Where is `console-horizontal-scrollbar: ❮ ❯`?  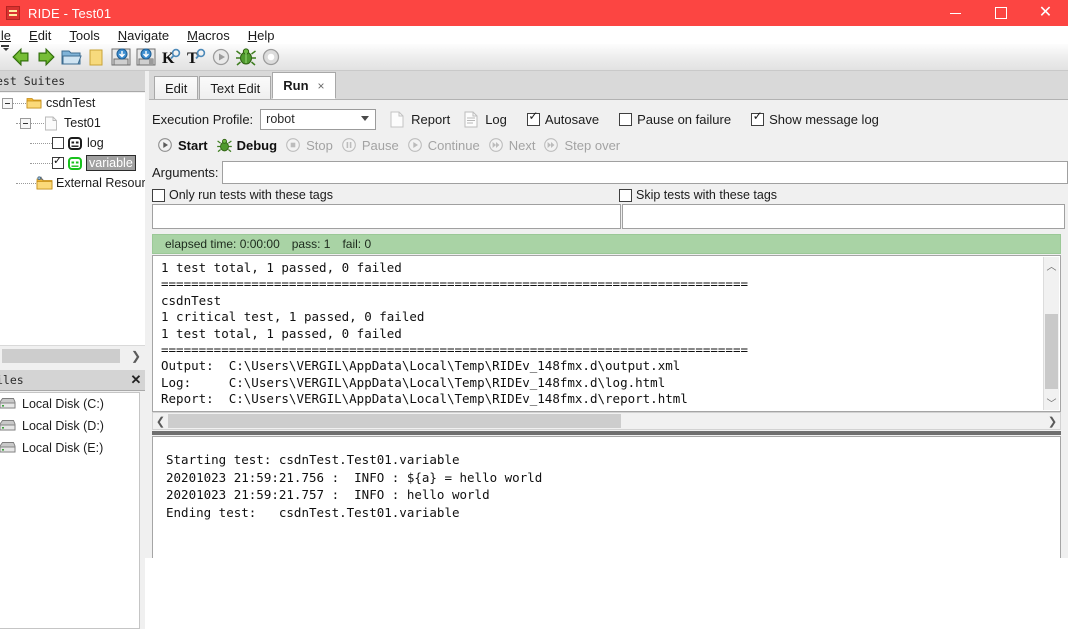 console-horizontal-scrollbar: ❮ ❯ is located at coordinates (606, 421).